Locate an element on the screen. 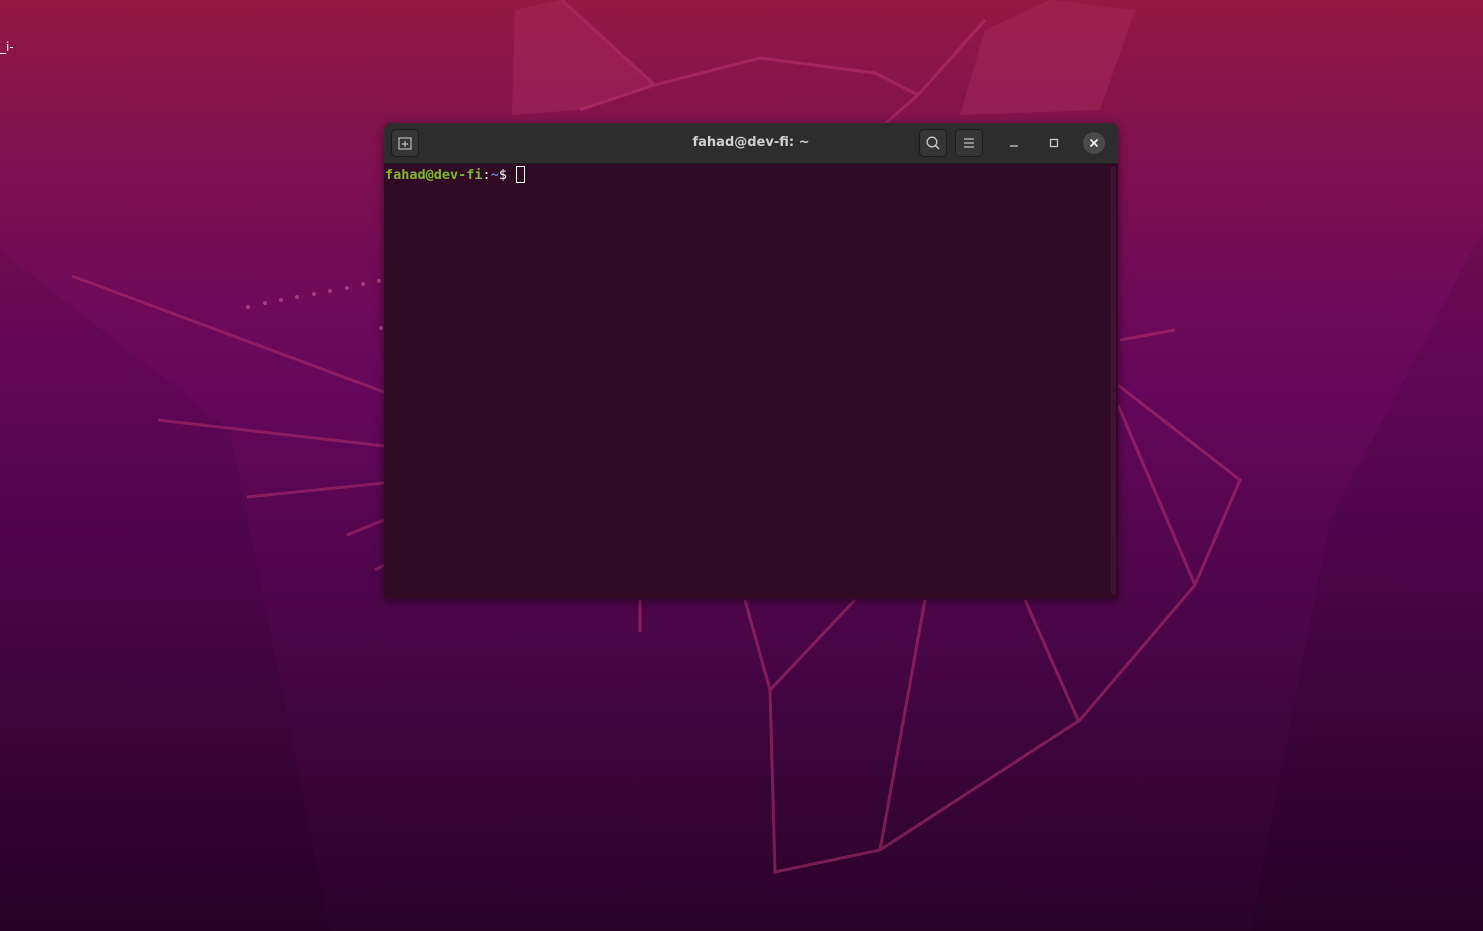 This screenshot has width=1483, height=931. close-button is located at coordinates (1094, 143).